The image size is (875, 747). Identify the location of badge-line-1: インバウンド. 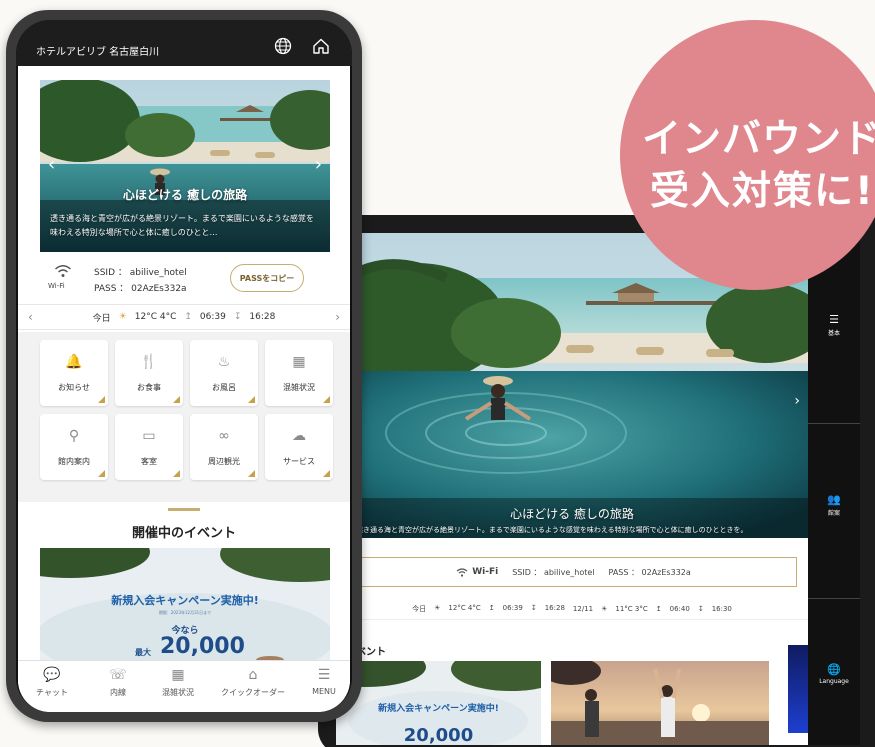
(758, 139).